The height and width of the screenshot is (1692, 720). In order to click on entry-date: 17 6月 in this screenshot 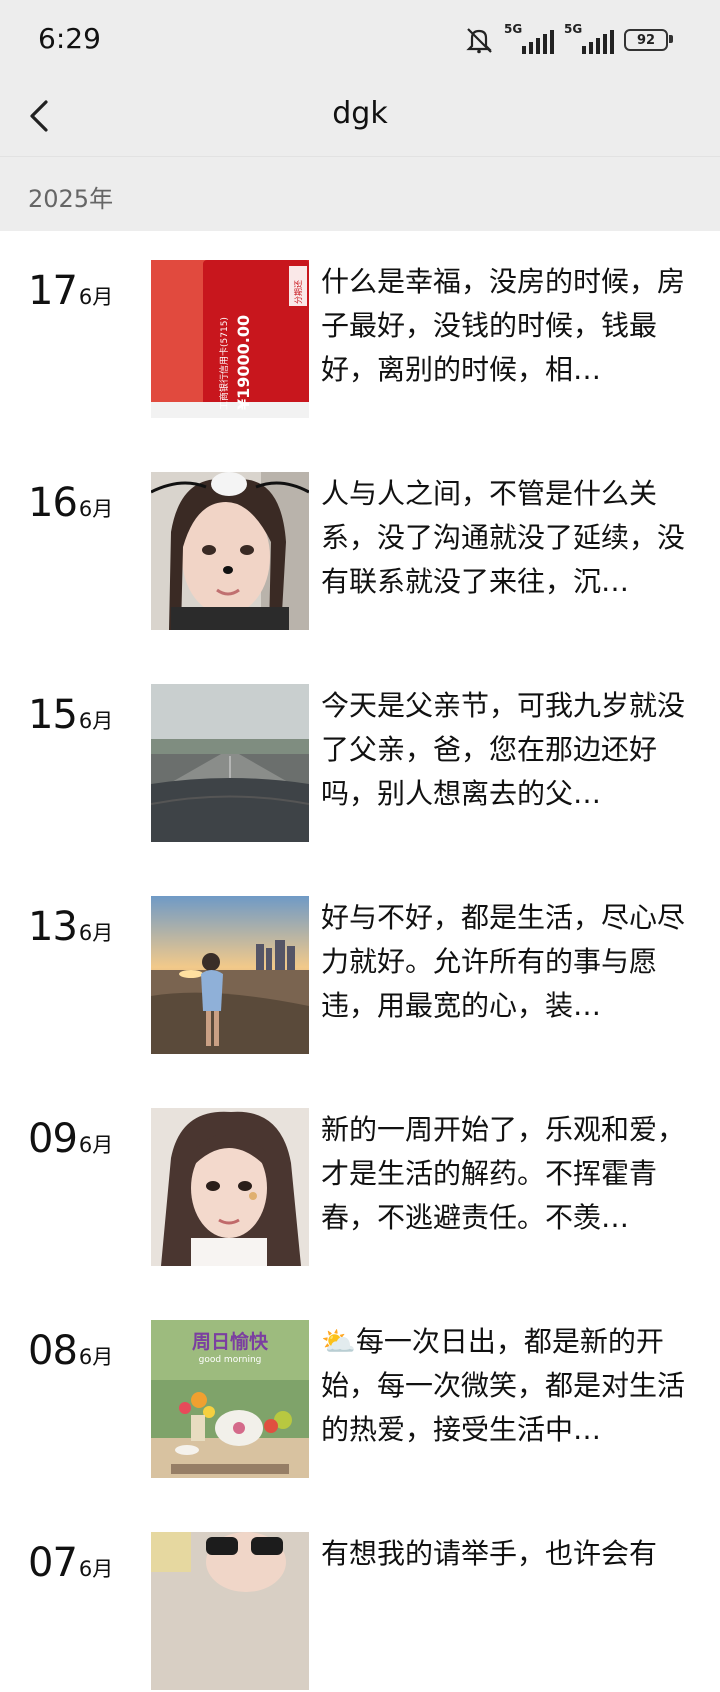, I will do `click(70, 291)`.